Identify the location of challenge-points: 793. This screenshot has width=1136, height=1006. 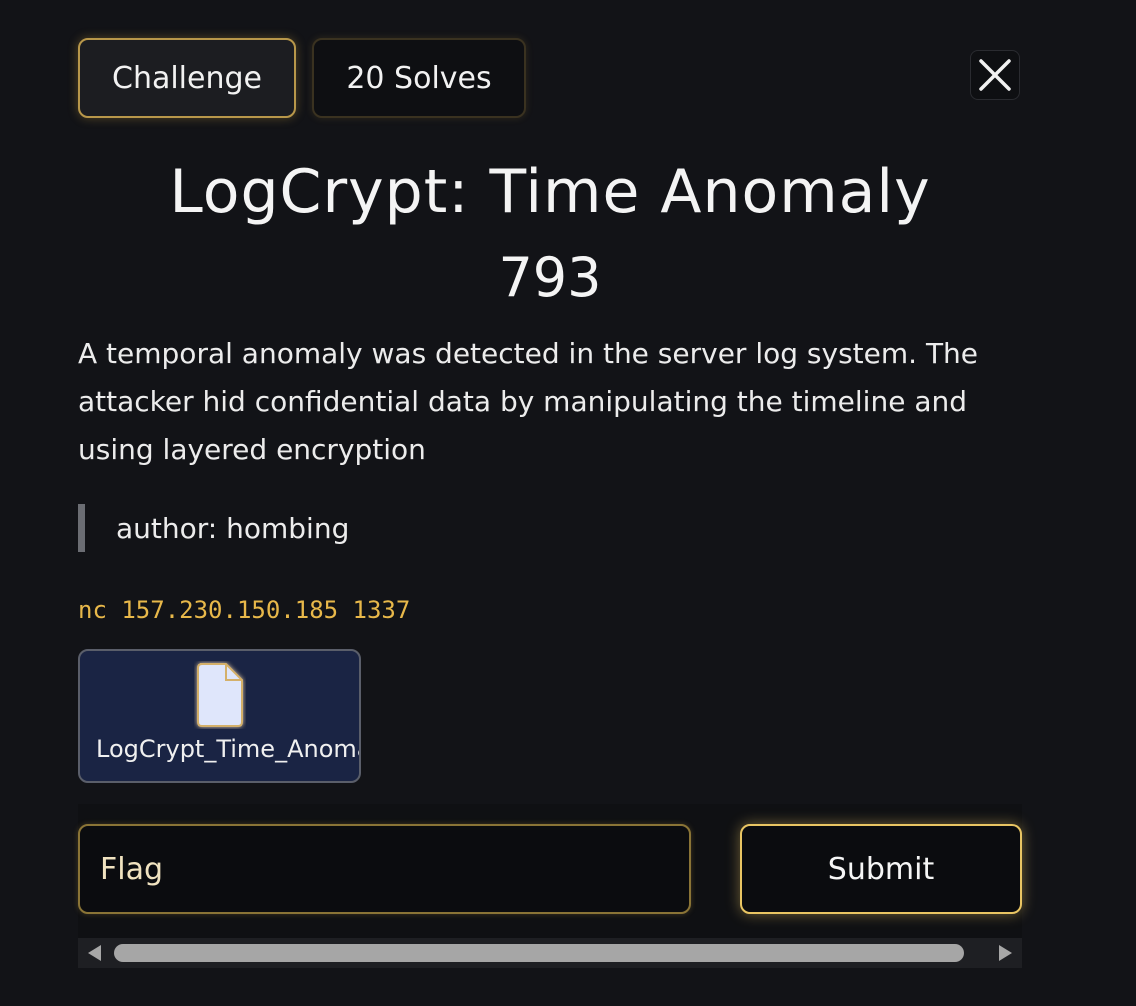
(550, 277).